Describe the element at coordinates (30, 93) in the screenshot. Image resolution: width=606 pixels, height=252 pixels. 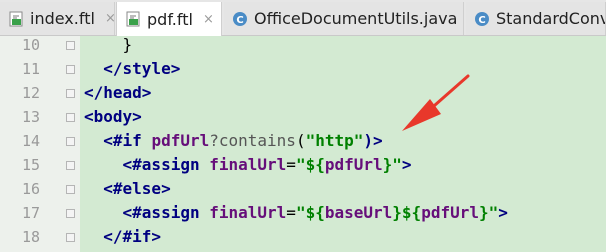
I see `line-number: 12` at that location.